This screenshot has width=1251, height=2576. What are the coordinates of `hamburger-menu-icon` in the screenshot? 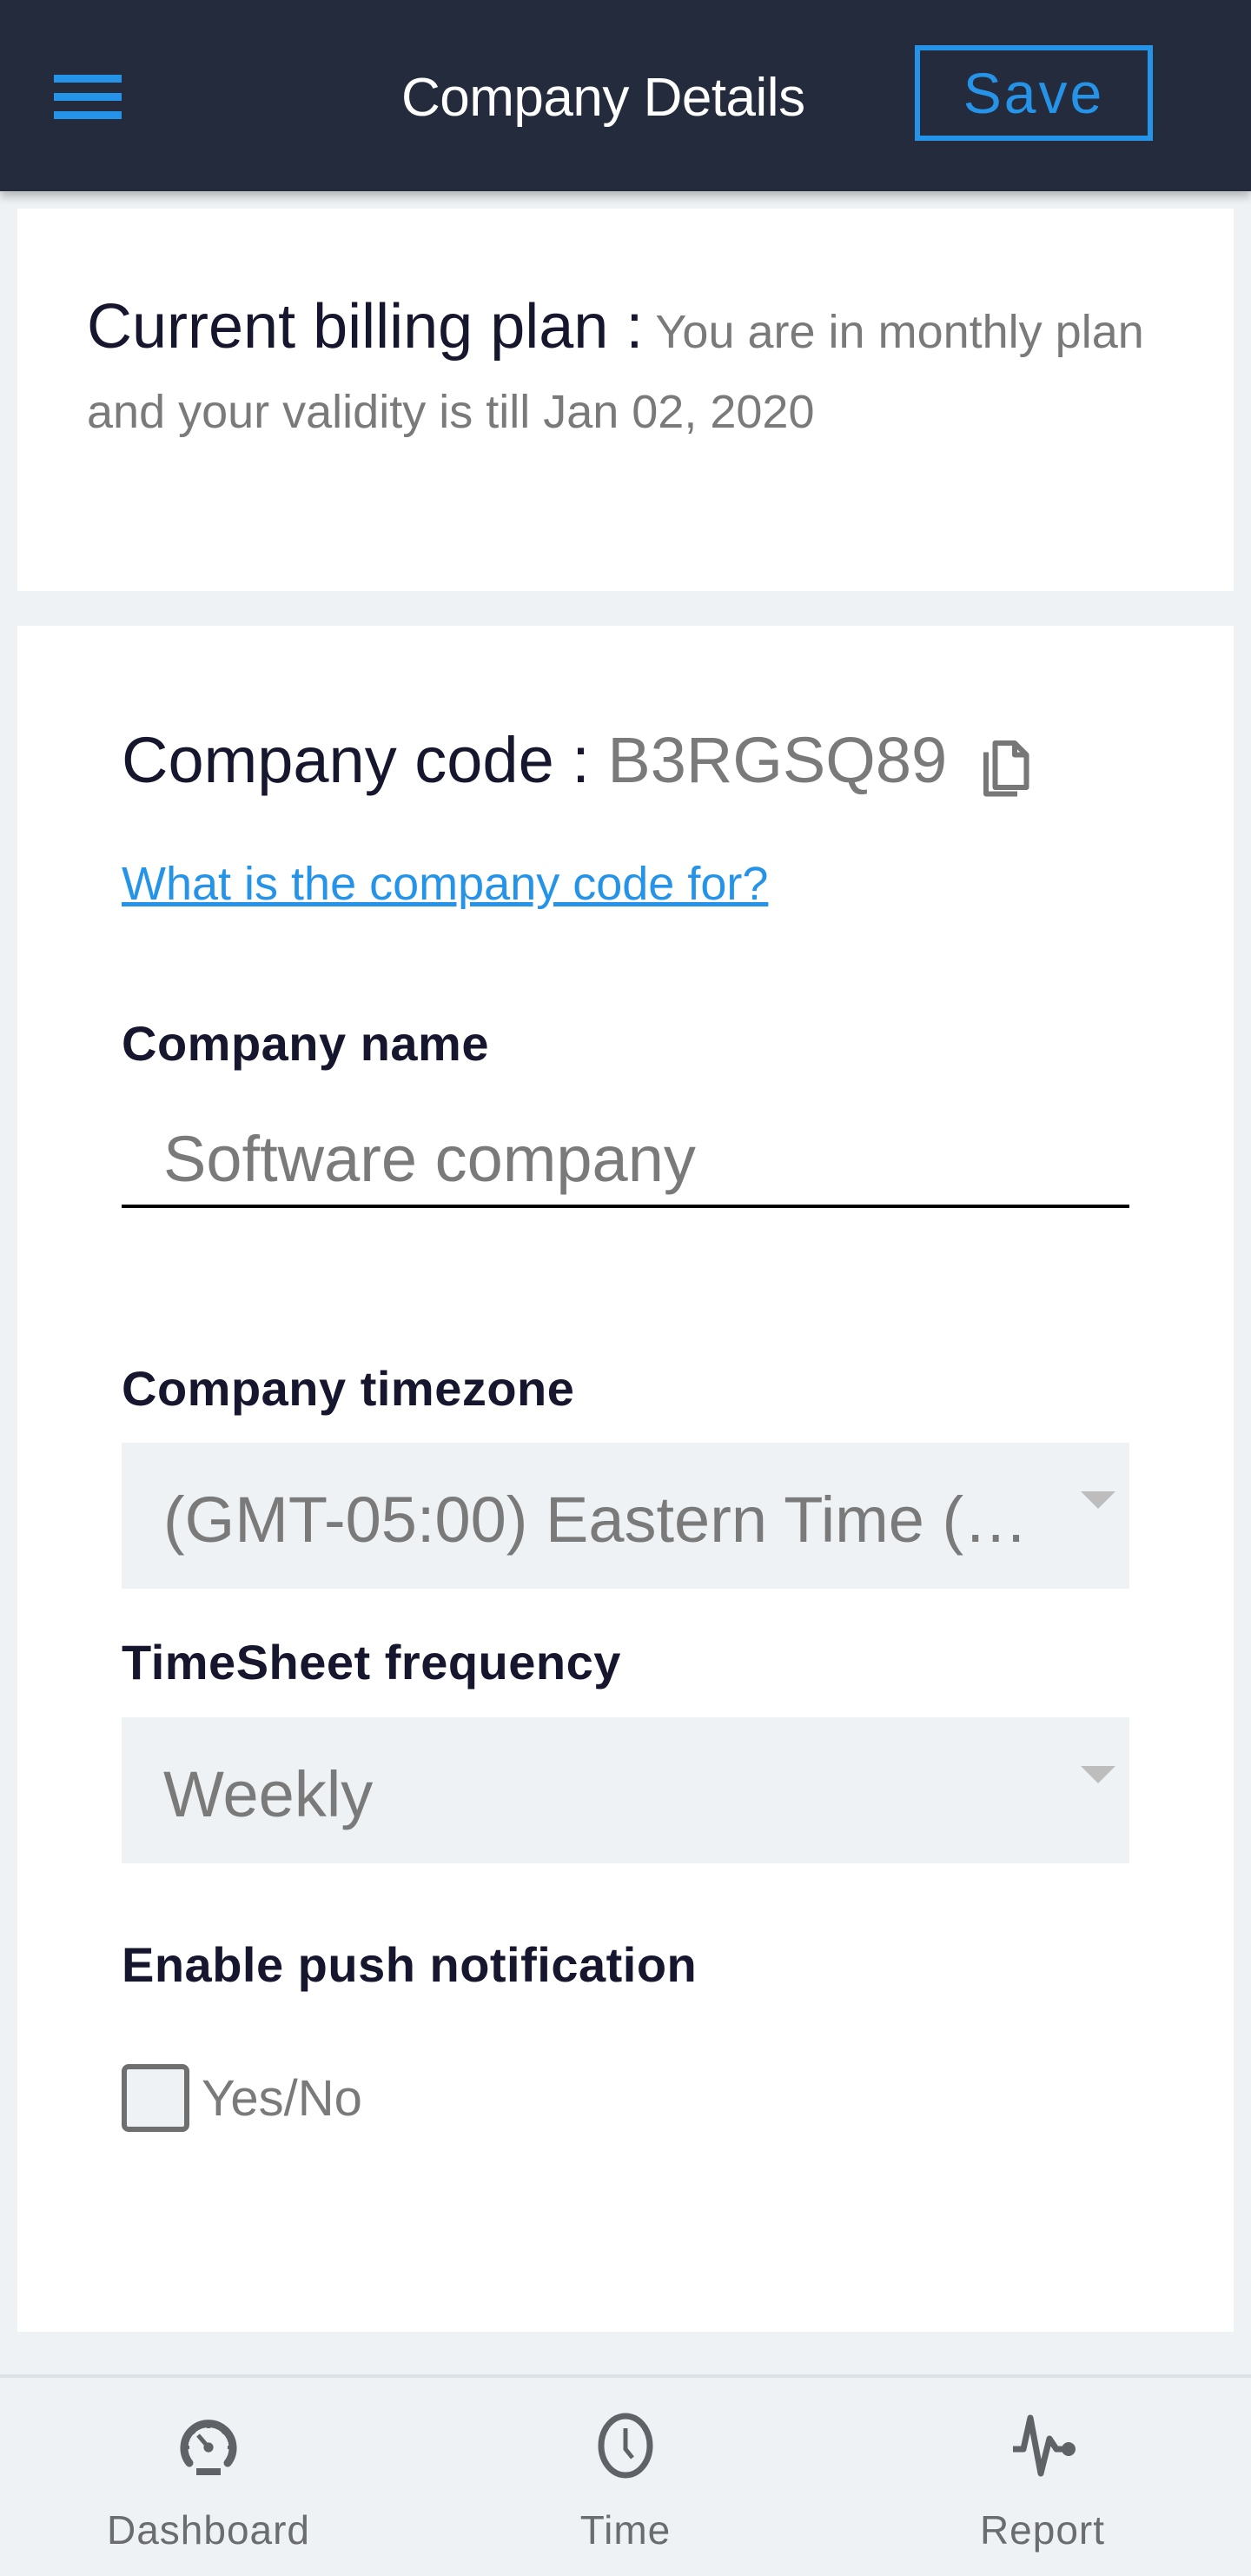 It's located at (86, 96).